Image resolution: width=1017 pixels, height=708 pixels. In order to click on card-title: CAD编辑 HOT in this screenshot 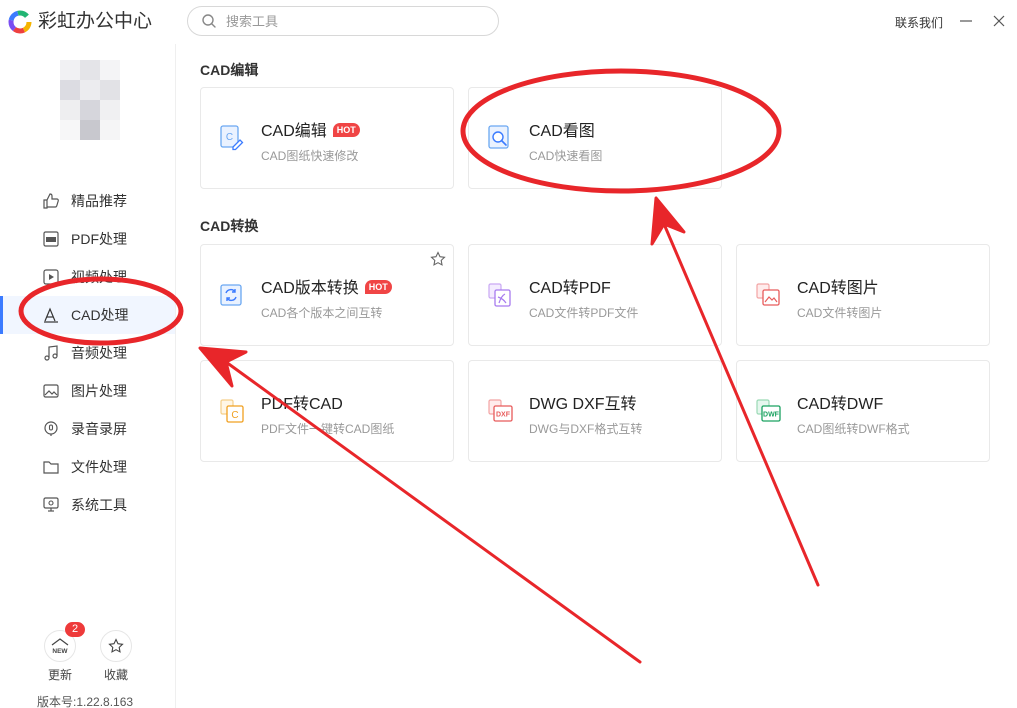, I will do `click(310, 129)`.